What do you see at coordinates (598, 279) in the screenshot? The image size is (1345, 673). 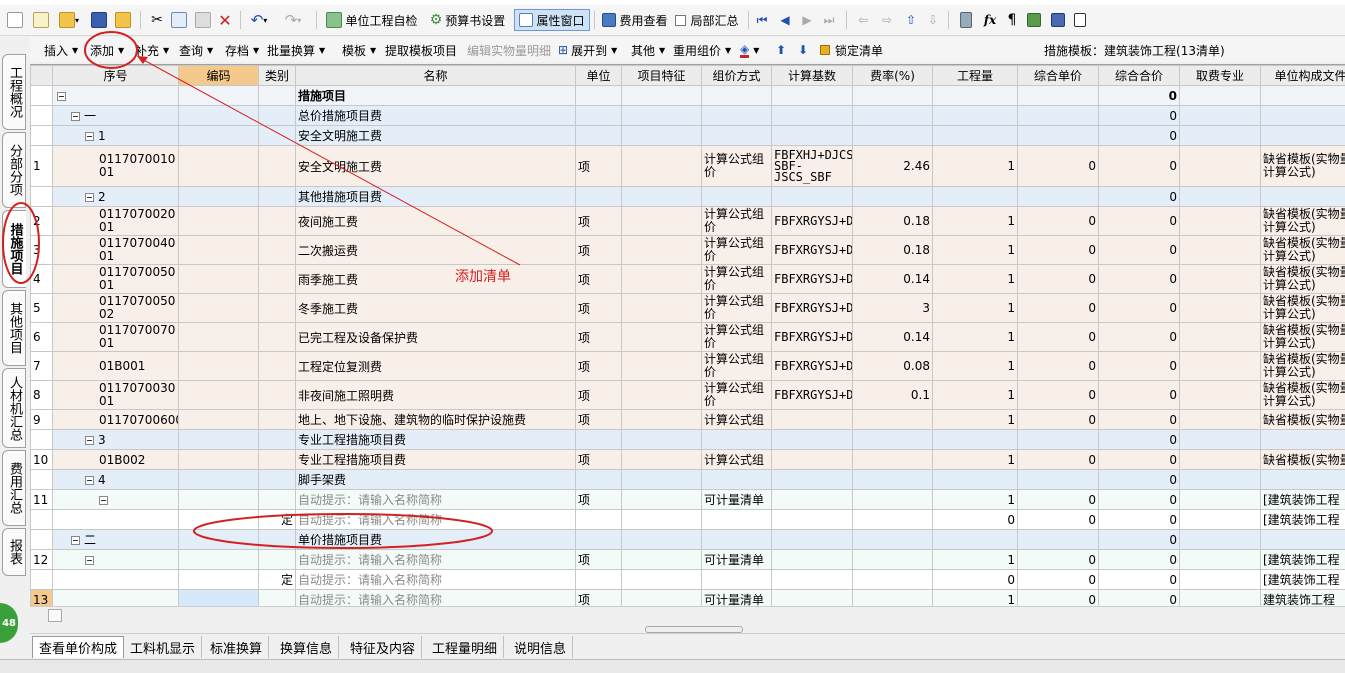 I see `unit-cell: 项` at bounding box center [598, 279].